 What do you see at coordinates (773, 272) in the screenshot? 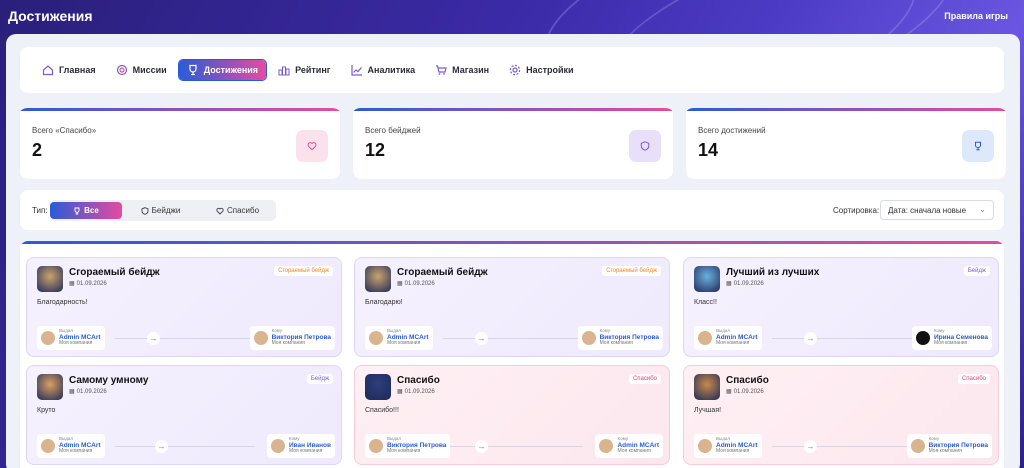
I see `achievement-title: Лучший из лучших` at bounding box center [773, 272].